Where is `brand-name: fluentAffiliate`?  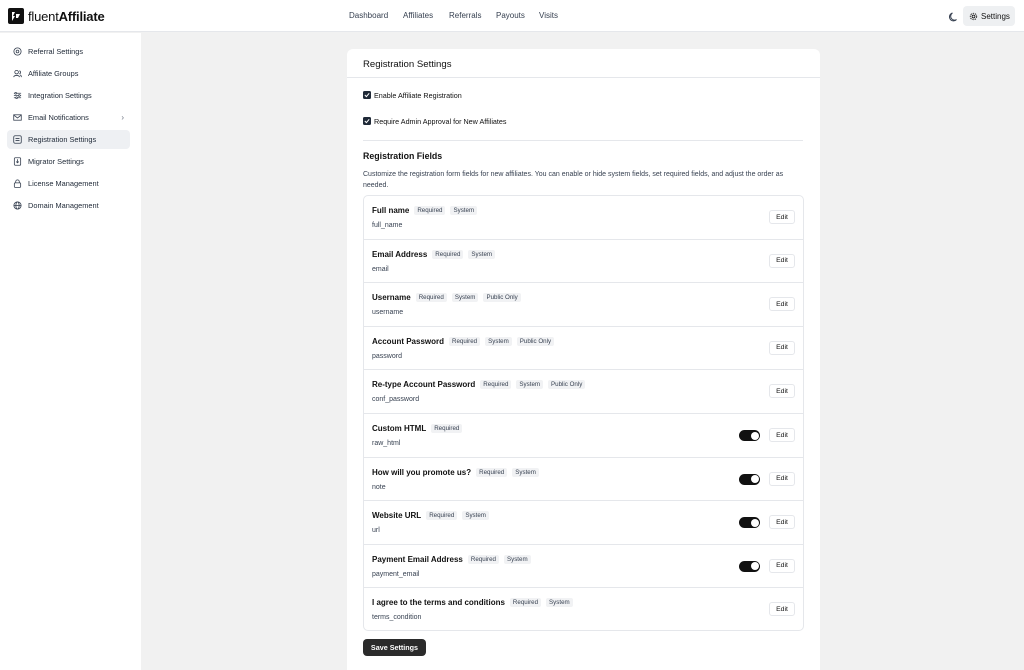
brand-name: fluentAffiliate is located at coordinates (66, 16).